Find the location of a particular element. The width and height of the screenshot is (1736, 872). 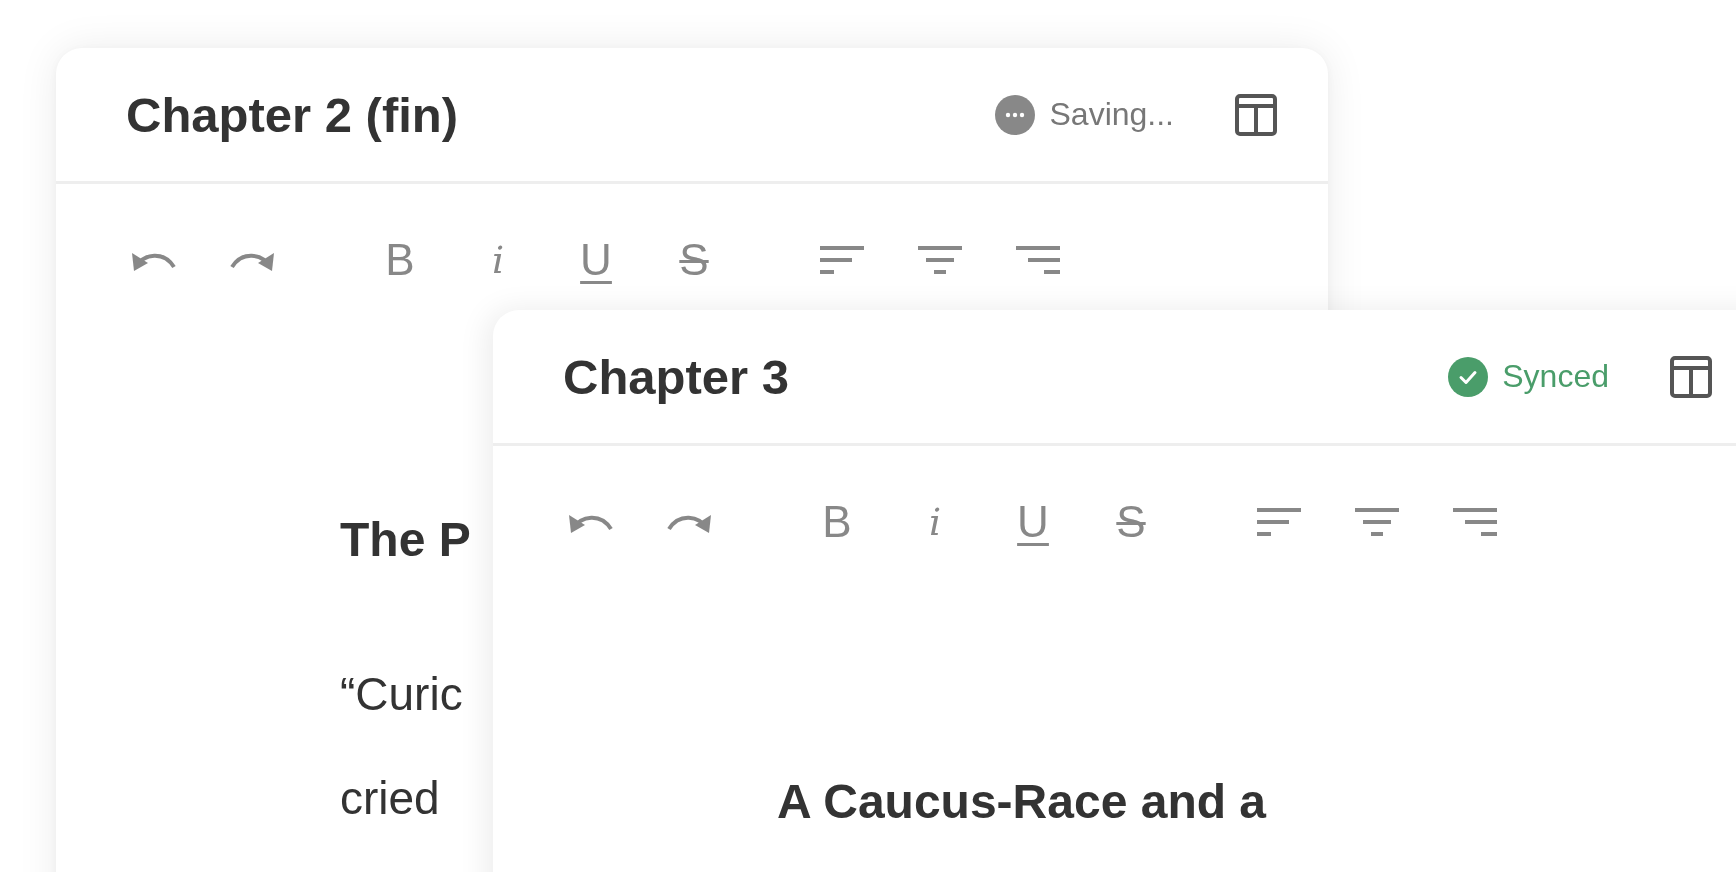

sync-status: Synced is located at coordinates (1555, 376).